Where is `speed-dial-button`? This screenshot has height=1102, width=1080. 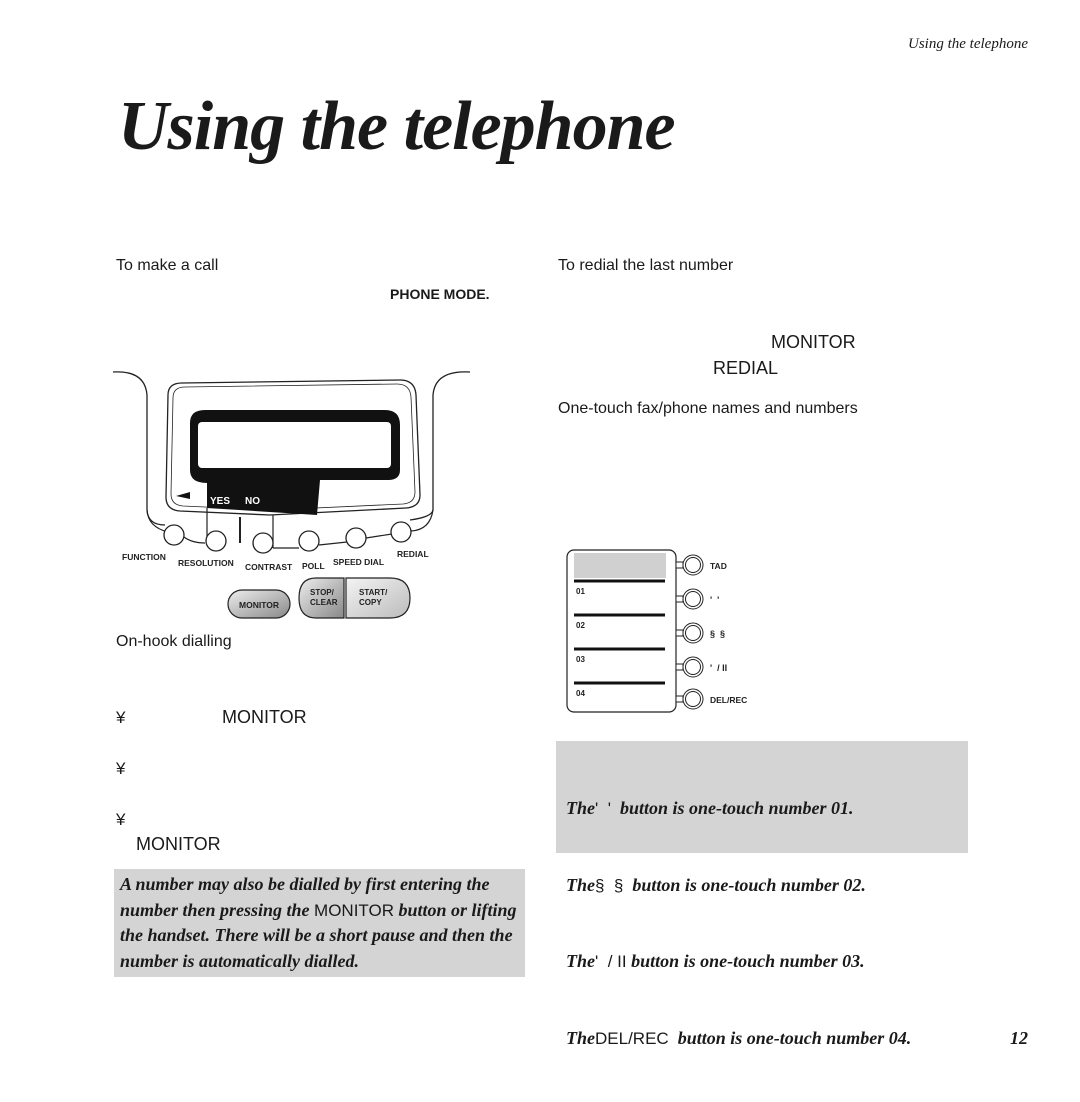
speed-dial-button is located at coordinates (356, 538).